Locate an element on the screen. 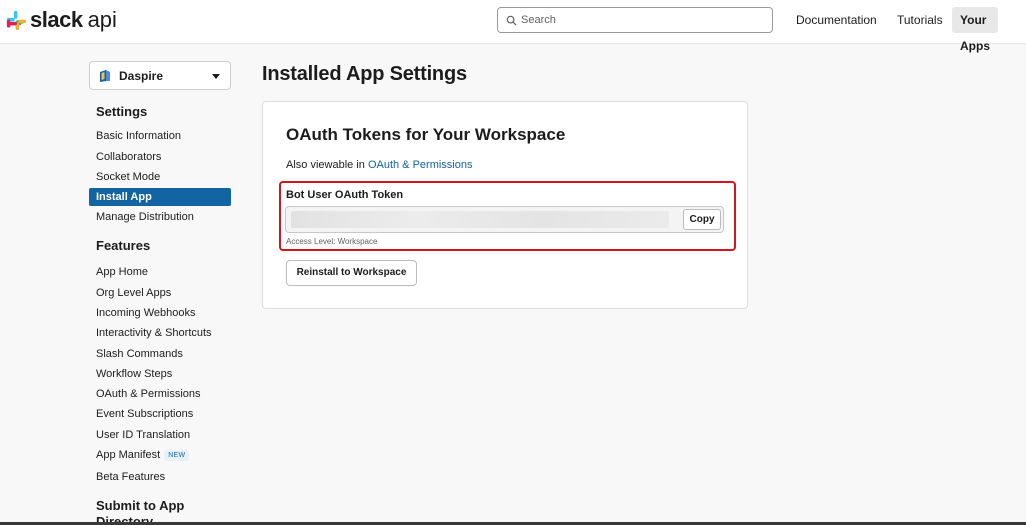 This screenshot has height=525, width=1026. sidebar-item-app-home: App Home is located at coordinates (160, 272).